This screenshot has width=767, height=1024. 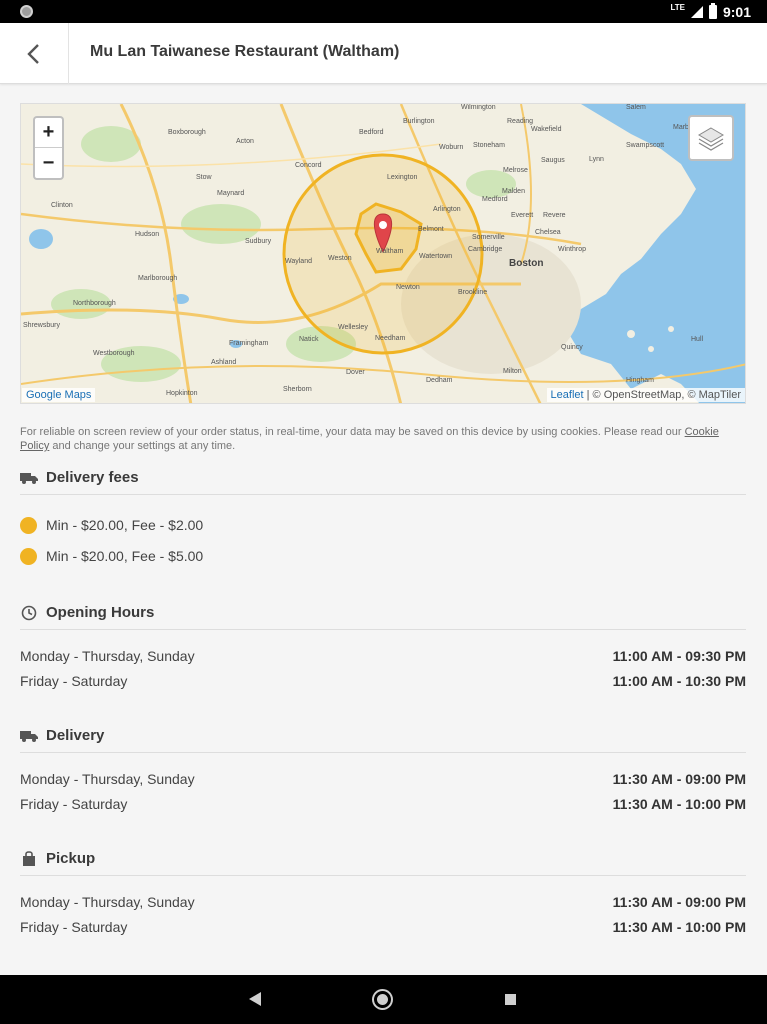 I want to click on map-label-northborough: Northborough, so click(x=94, y=303).